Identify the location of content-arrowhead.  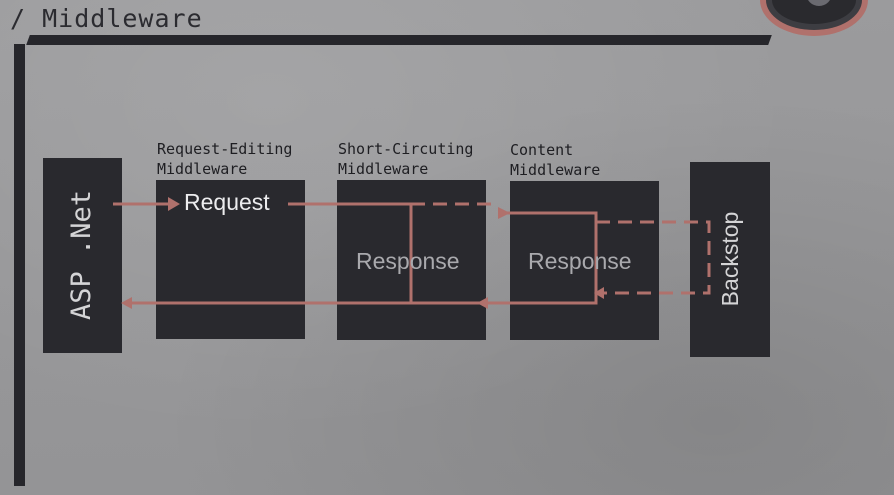
(504, 213).